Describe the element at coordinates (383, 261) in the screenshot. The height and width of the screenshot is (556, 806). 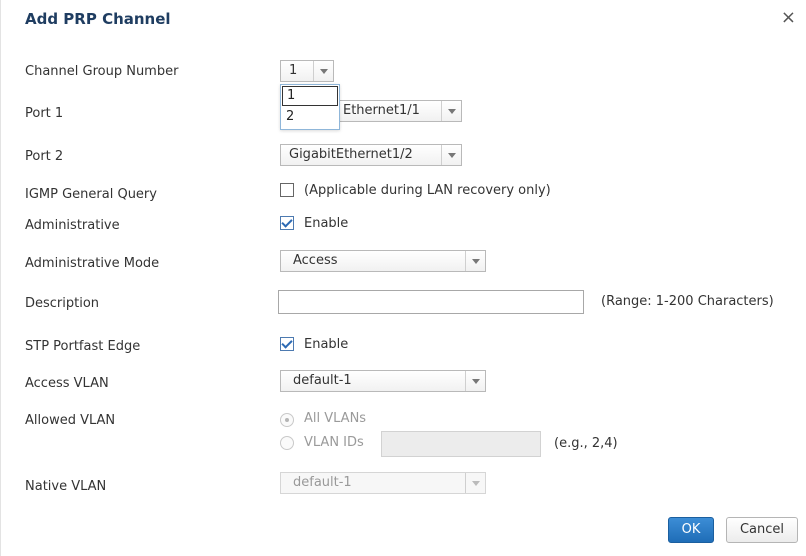
I see `admin-mode-select: Access` at that location.